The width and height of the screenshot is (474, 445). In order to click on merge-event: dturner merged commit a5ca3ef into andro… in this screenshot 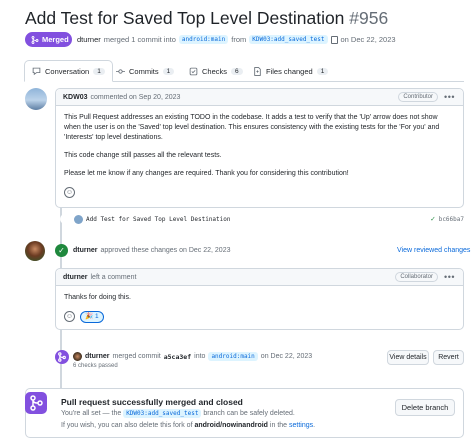, I will do `click(198, 356)`.